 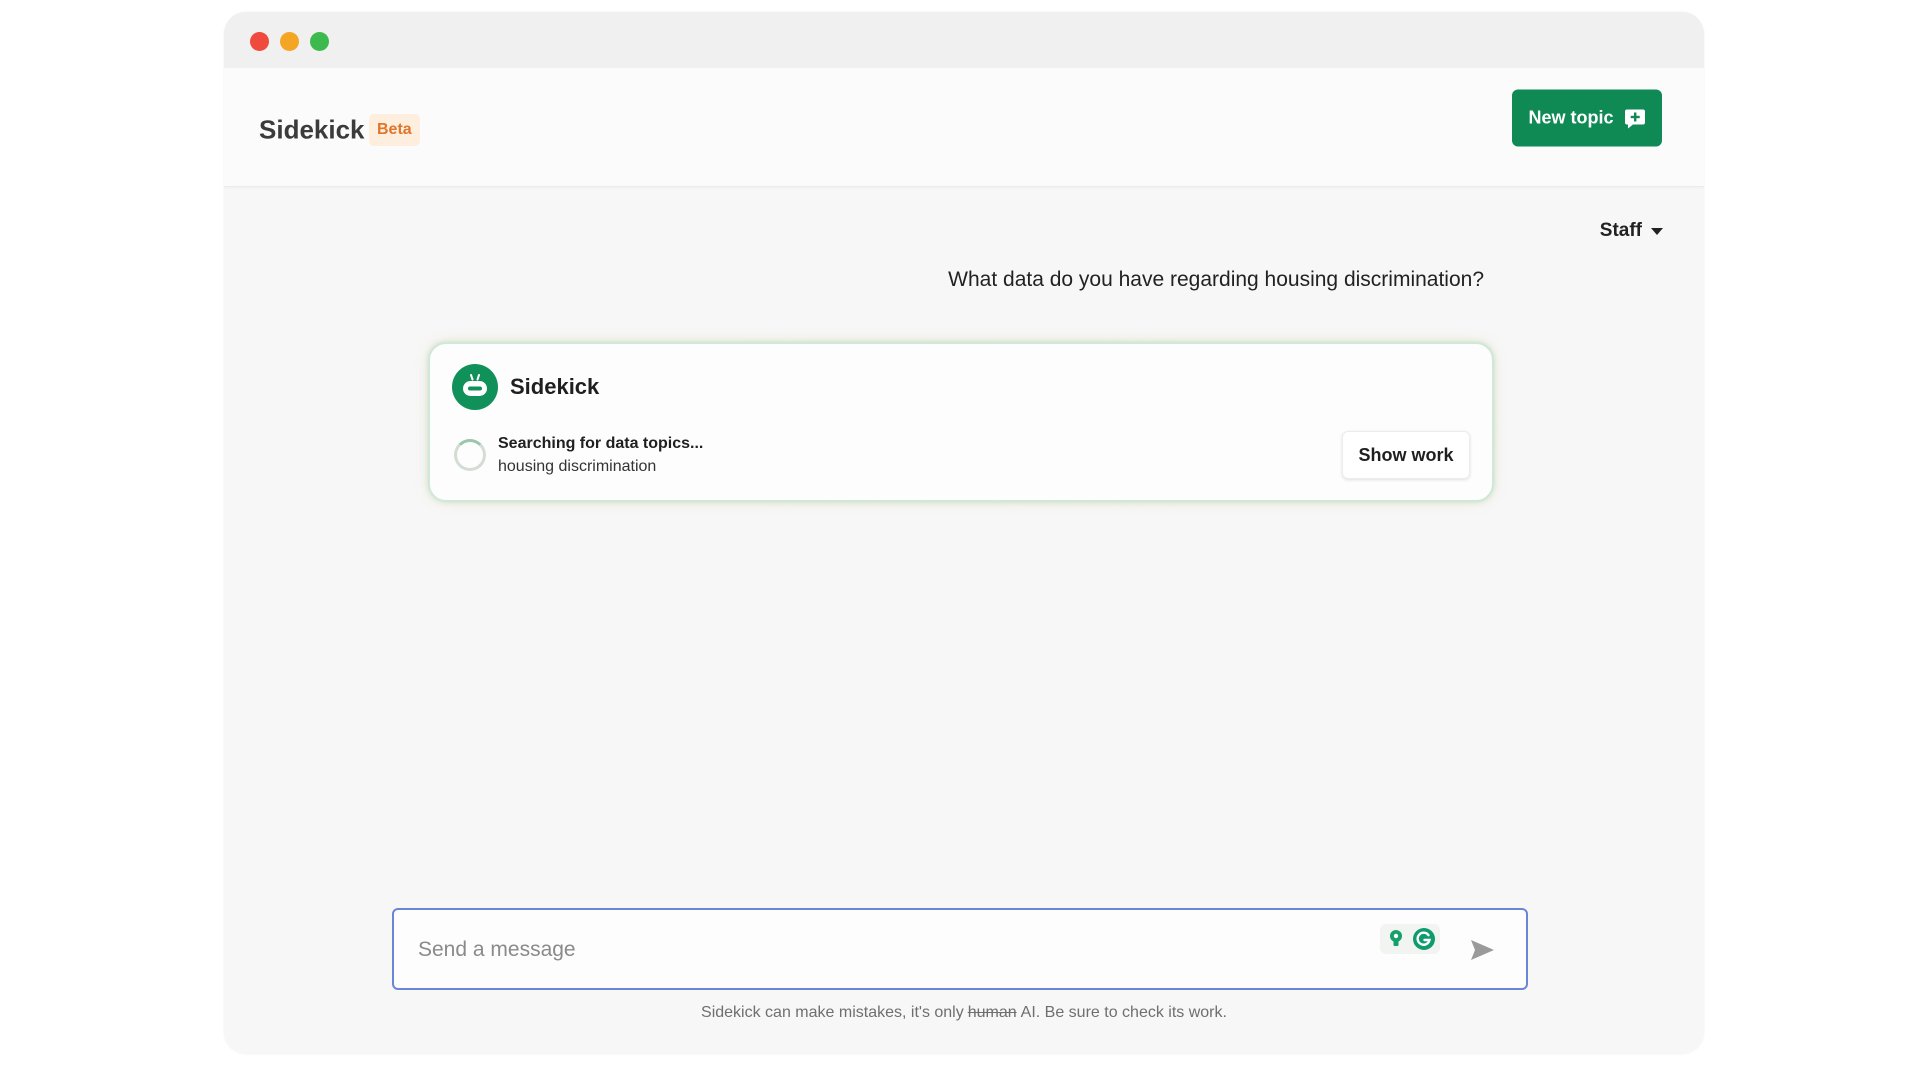 I want to click on grammarly-icon, so click(x=1424, y=939).